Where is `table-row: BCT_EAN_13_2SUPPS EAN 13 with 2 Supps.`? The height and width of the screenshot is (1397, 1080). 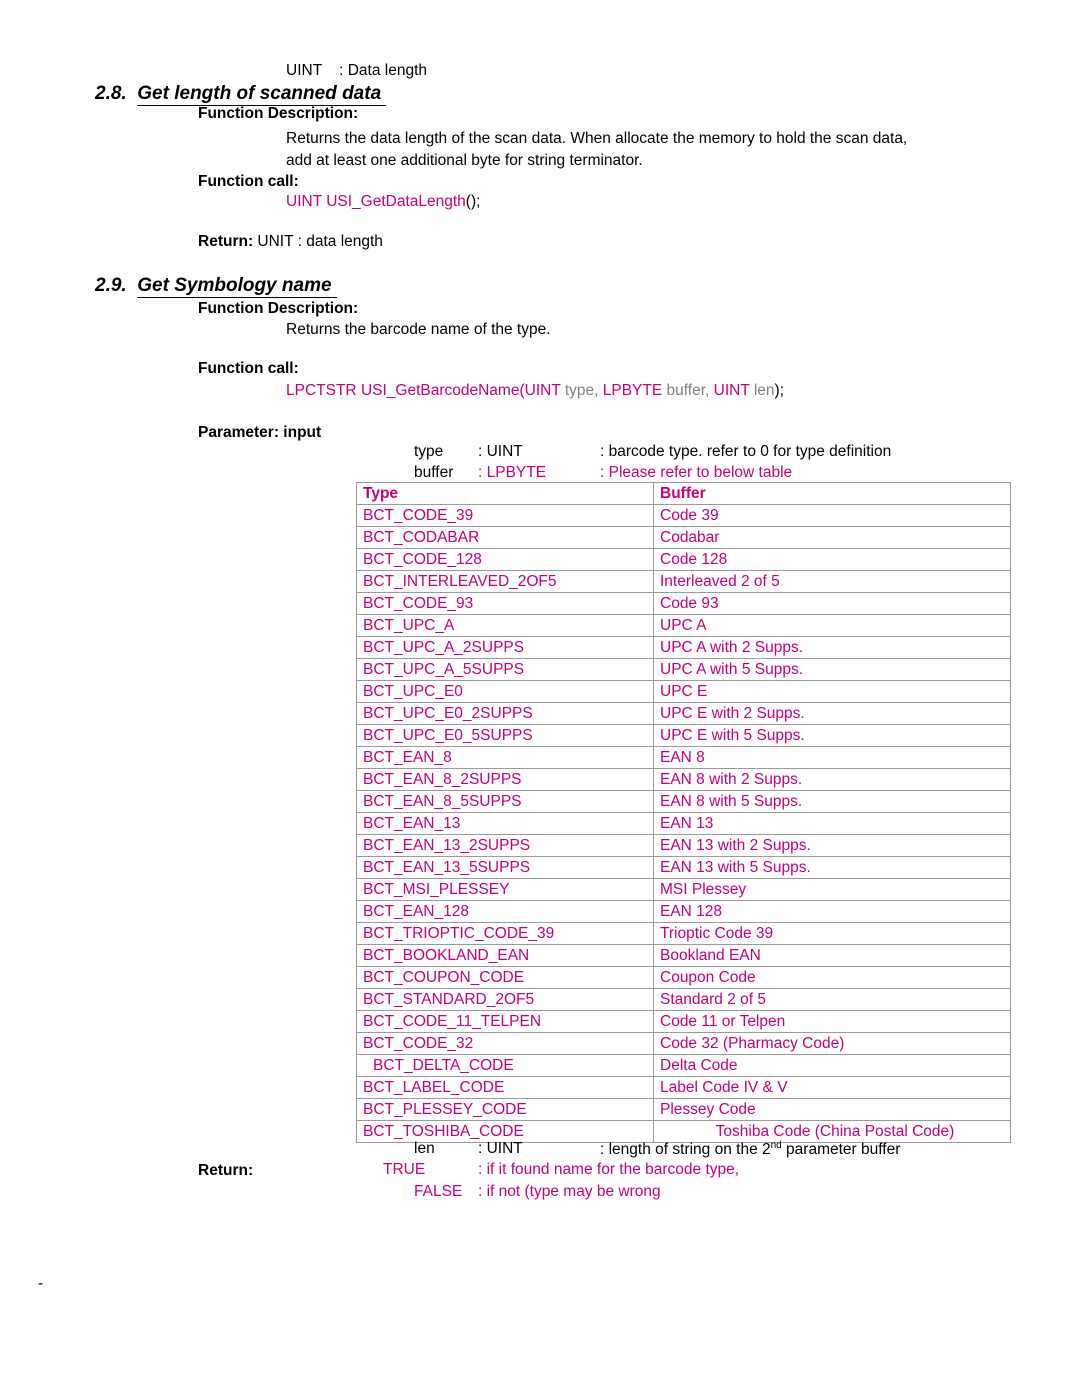
table-row: BCT_EAN_13_2SUPPS EAN 13 with 2 Supps. is located at coordinates (683, 845).